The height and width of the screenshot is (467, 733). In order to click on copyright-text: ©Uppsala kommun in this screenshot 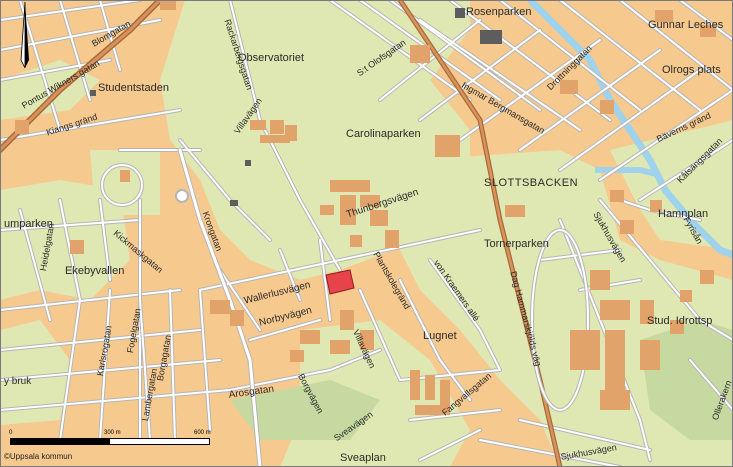, I will do `click(38, 456)`.